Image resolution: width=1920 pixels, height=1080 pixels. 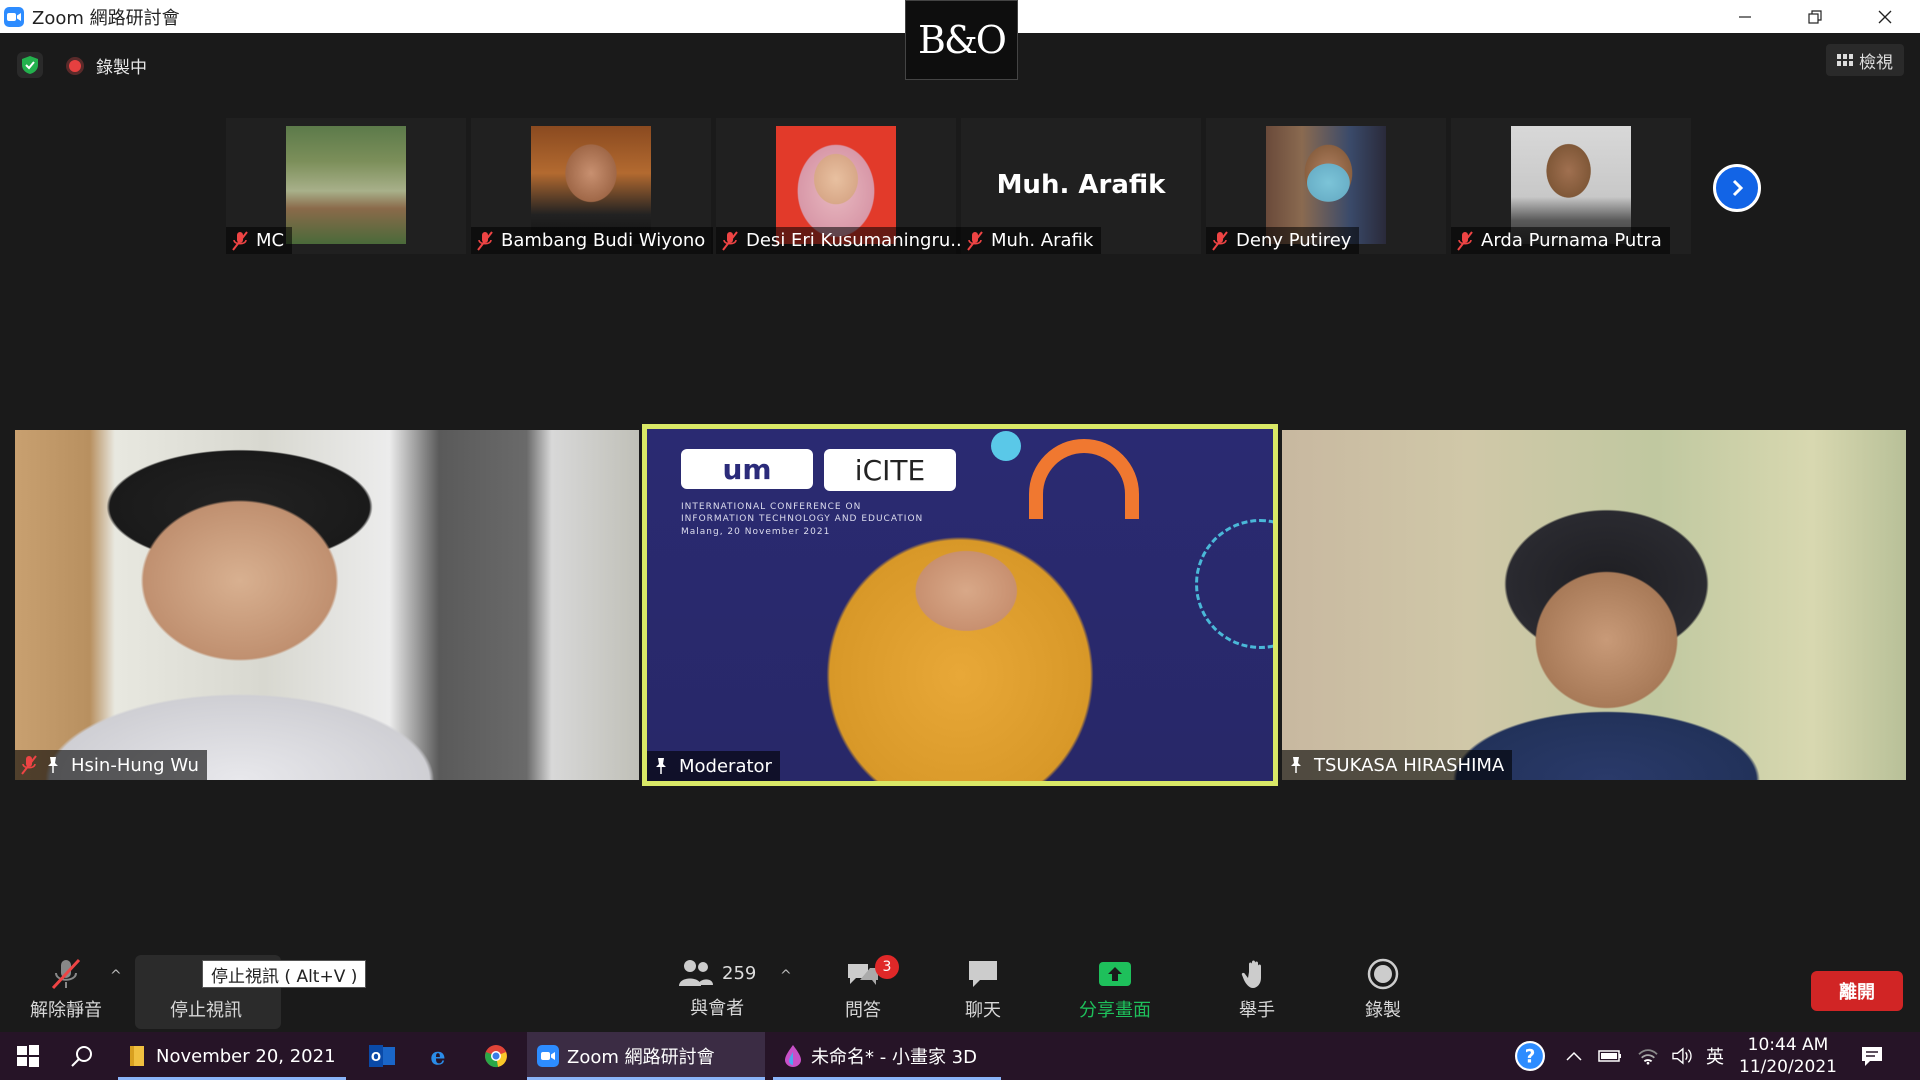 What do you see at coordinates (1872, 1056) in the screenshot?
I see `notifications-icon` at bounding box center [1872, 1056].